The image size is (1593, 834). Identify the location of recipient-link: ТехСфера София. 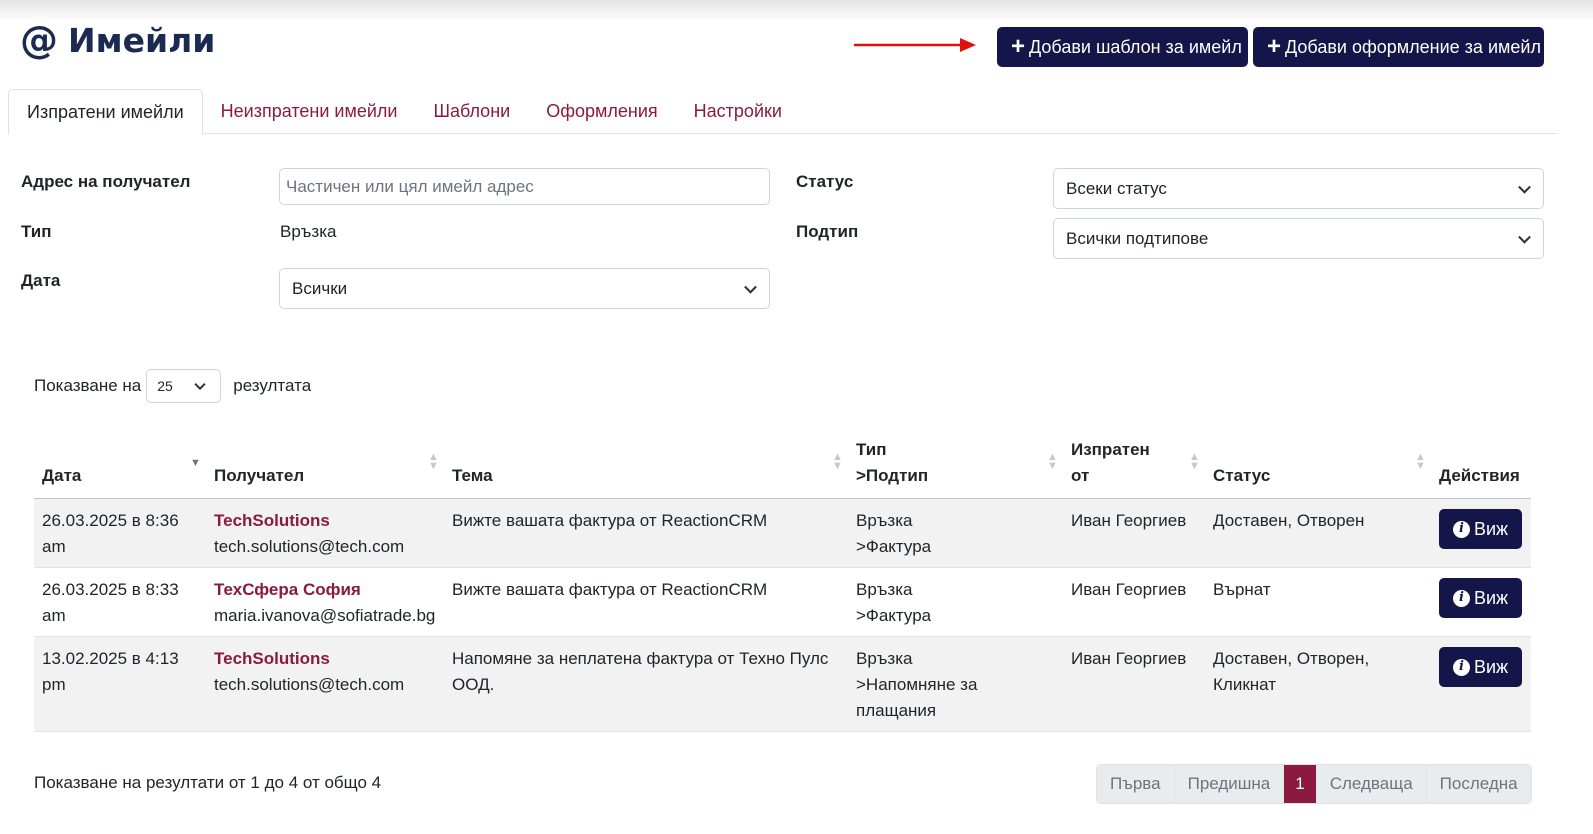
(287, 589).